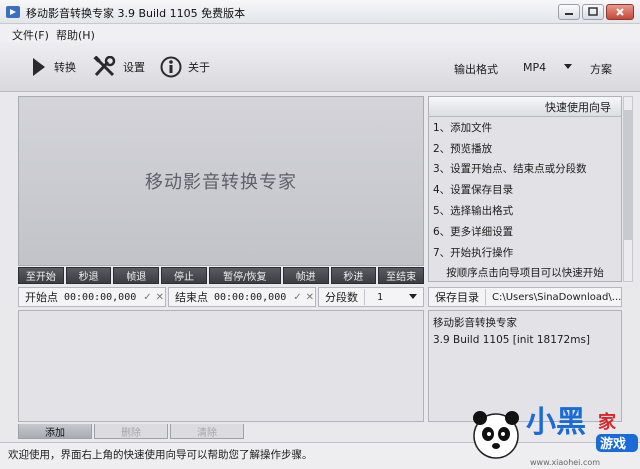 This screenshot has width=640, height=469. What do you see at coordinates (525, 252) in the screenshot?
I see `wizard-step: 7、开始执行操作` at bounding box center [525, 252].